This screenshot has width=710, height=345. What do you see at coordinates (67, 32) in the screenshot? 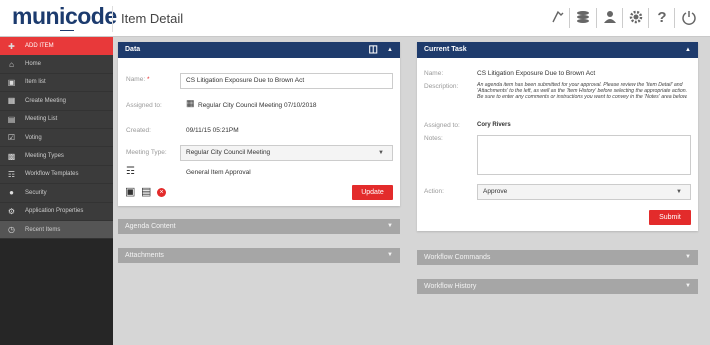
I see `logo-underline` at bounding box center [67, 32].